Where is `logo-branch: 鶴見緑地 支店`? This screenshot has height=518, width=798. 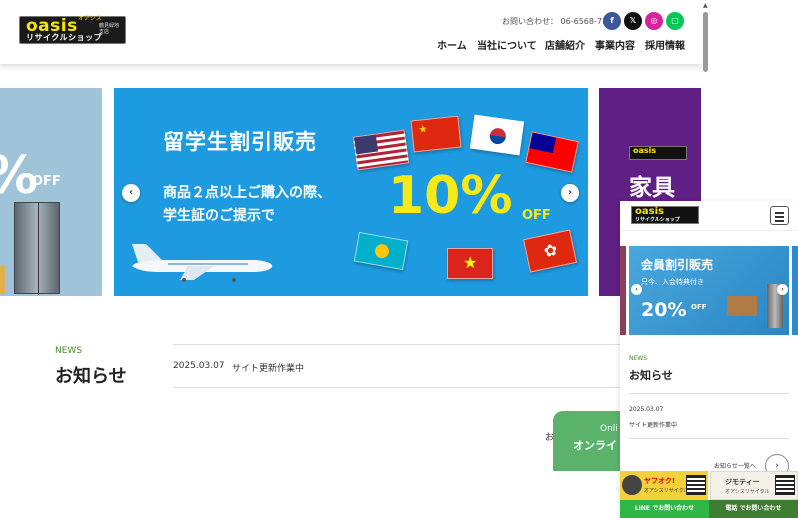 logo-branch: 鶴見緑地 支店 is located at coordinates (109, 29).